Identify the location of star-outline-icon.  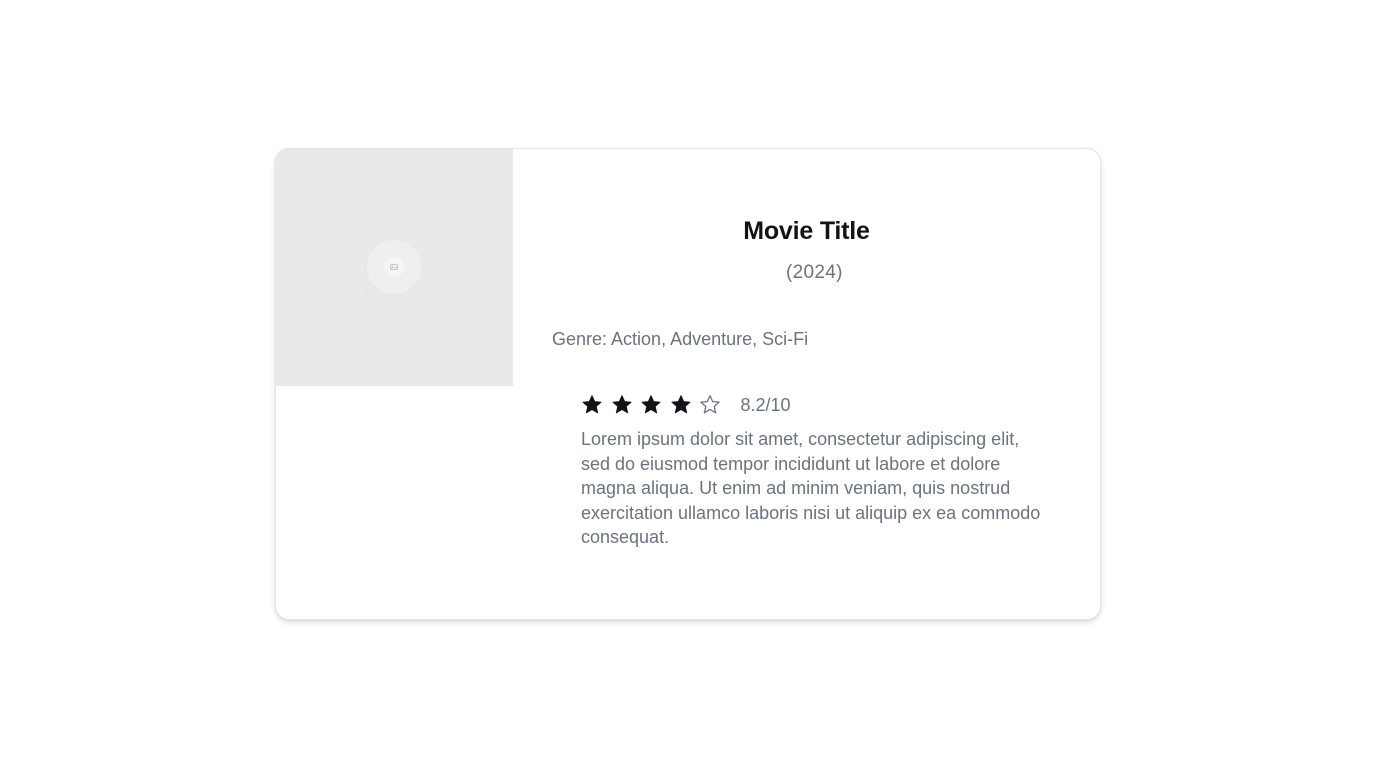
(710, 405).